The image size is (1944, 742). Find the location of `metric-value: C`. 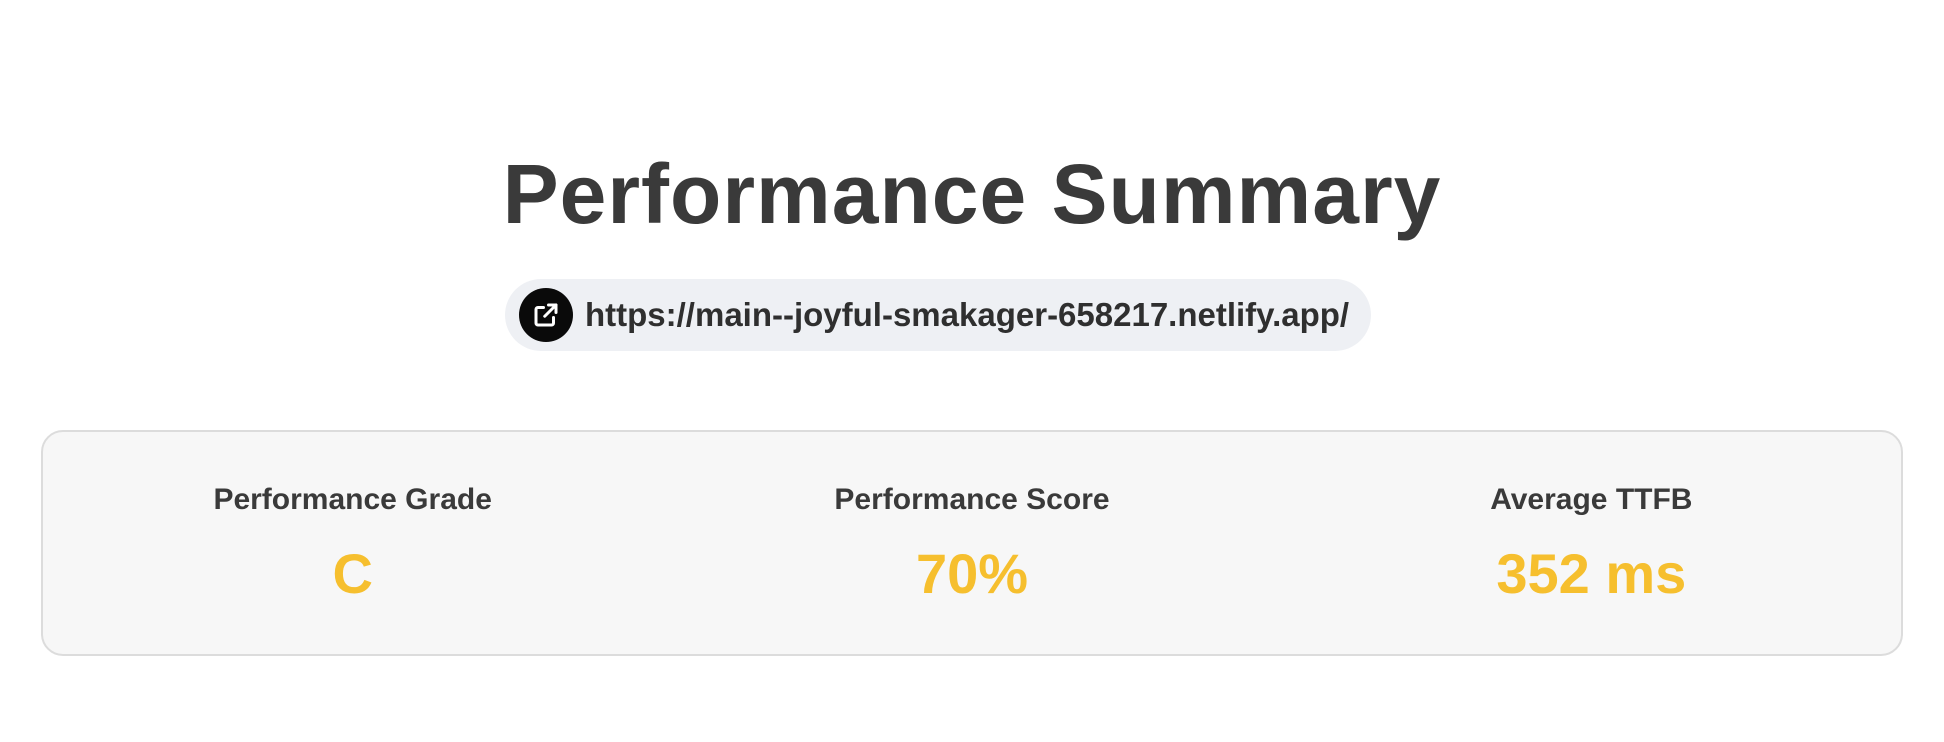

metric-value: C is located at coordinates (352, 573).